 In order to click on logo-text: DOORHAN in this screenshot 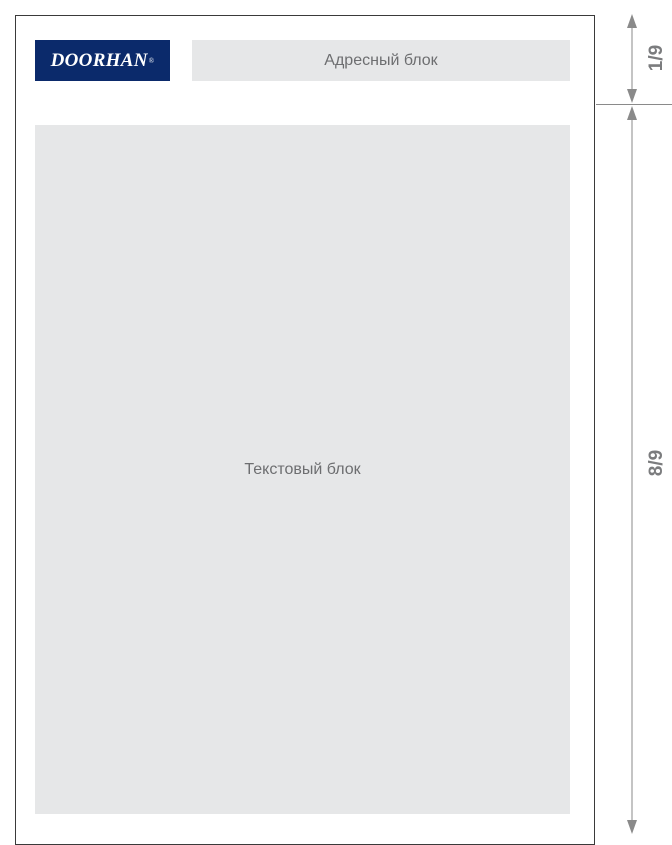, I will do `click(99, 60)`.